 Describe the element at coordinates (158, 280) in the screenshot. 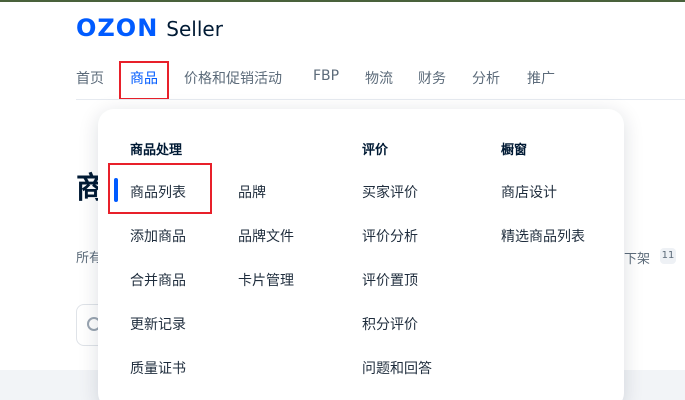

I see `menu-item-merge-products: 合并商品` at that location.